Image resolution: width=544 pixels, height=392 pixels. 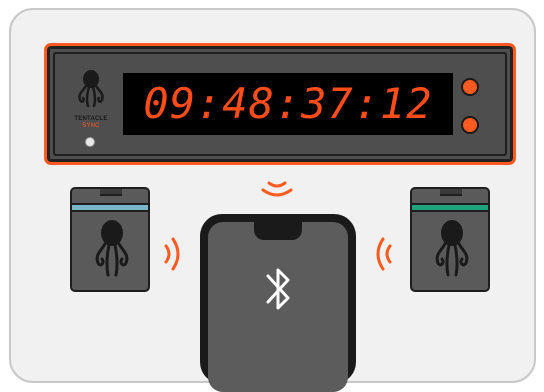 I want to click on bluetooth-icon, so click(x=278, y=289).